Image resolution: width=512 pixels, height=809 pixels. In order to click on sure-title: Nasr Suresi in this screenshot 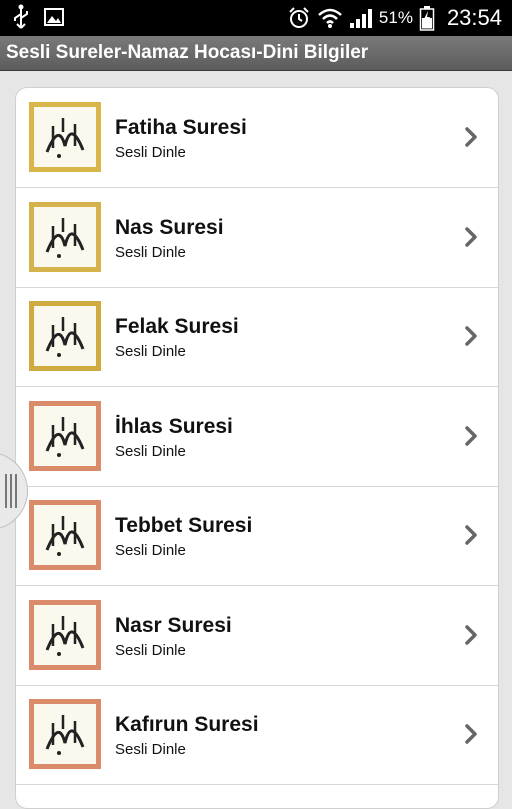, I will do `click(173, 625)`.